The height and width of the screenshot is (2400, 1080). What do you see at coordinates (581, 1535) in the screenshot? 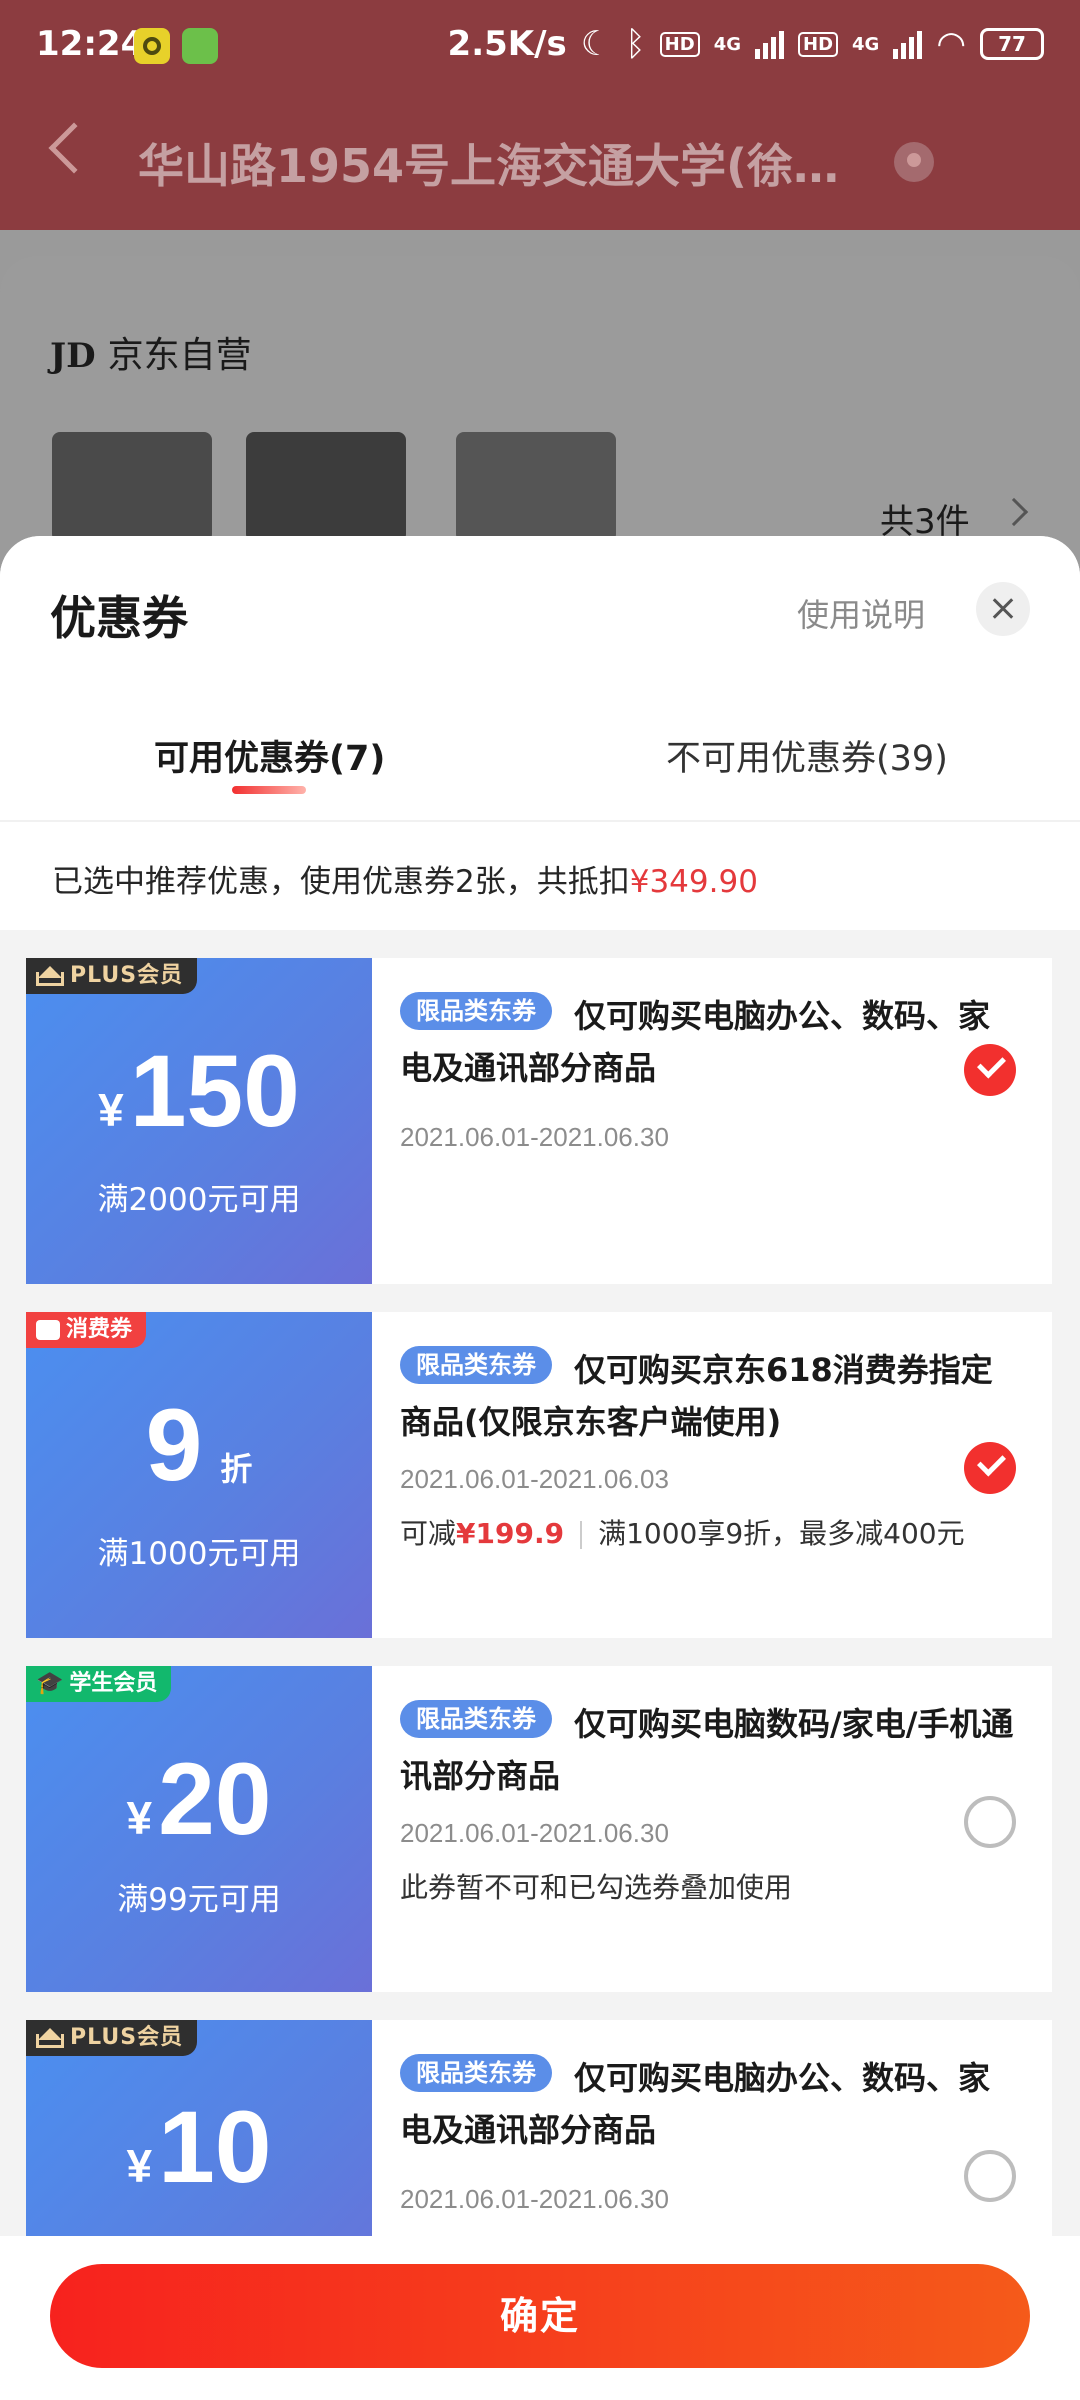
I see `divider` at bounding box center [581, 1535].